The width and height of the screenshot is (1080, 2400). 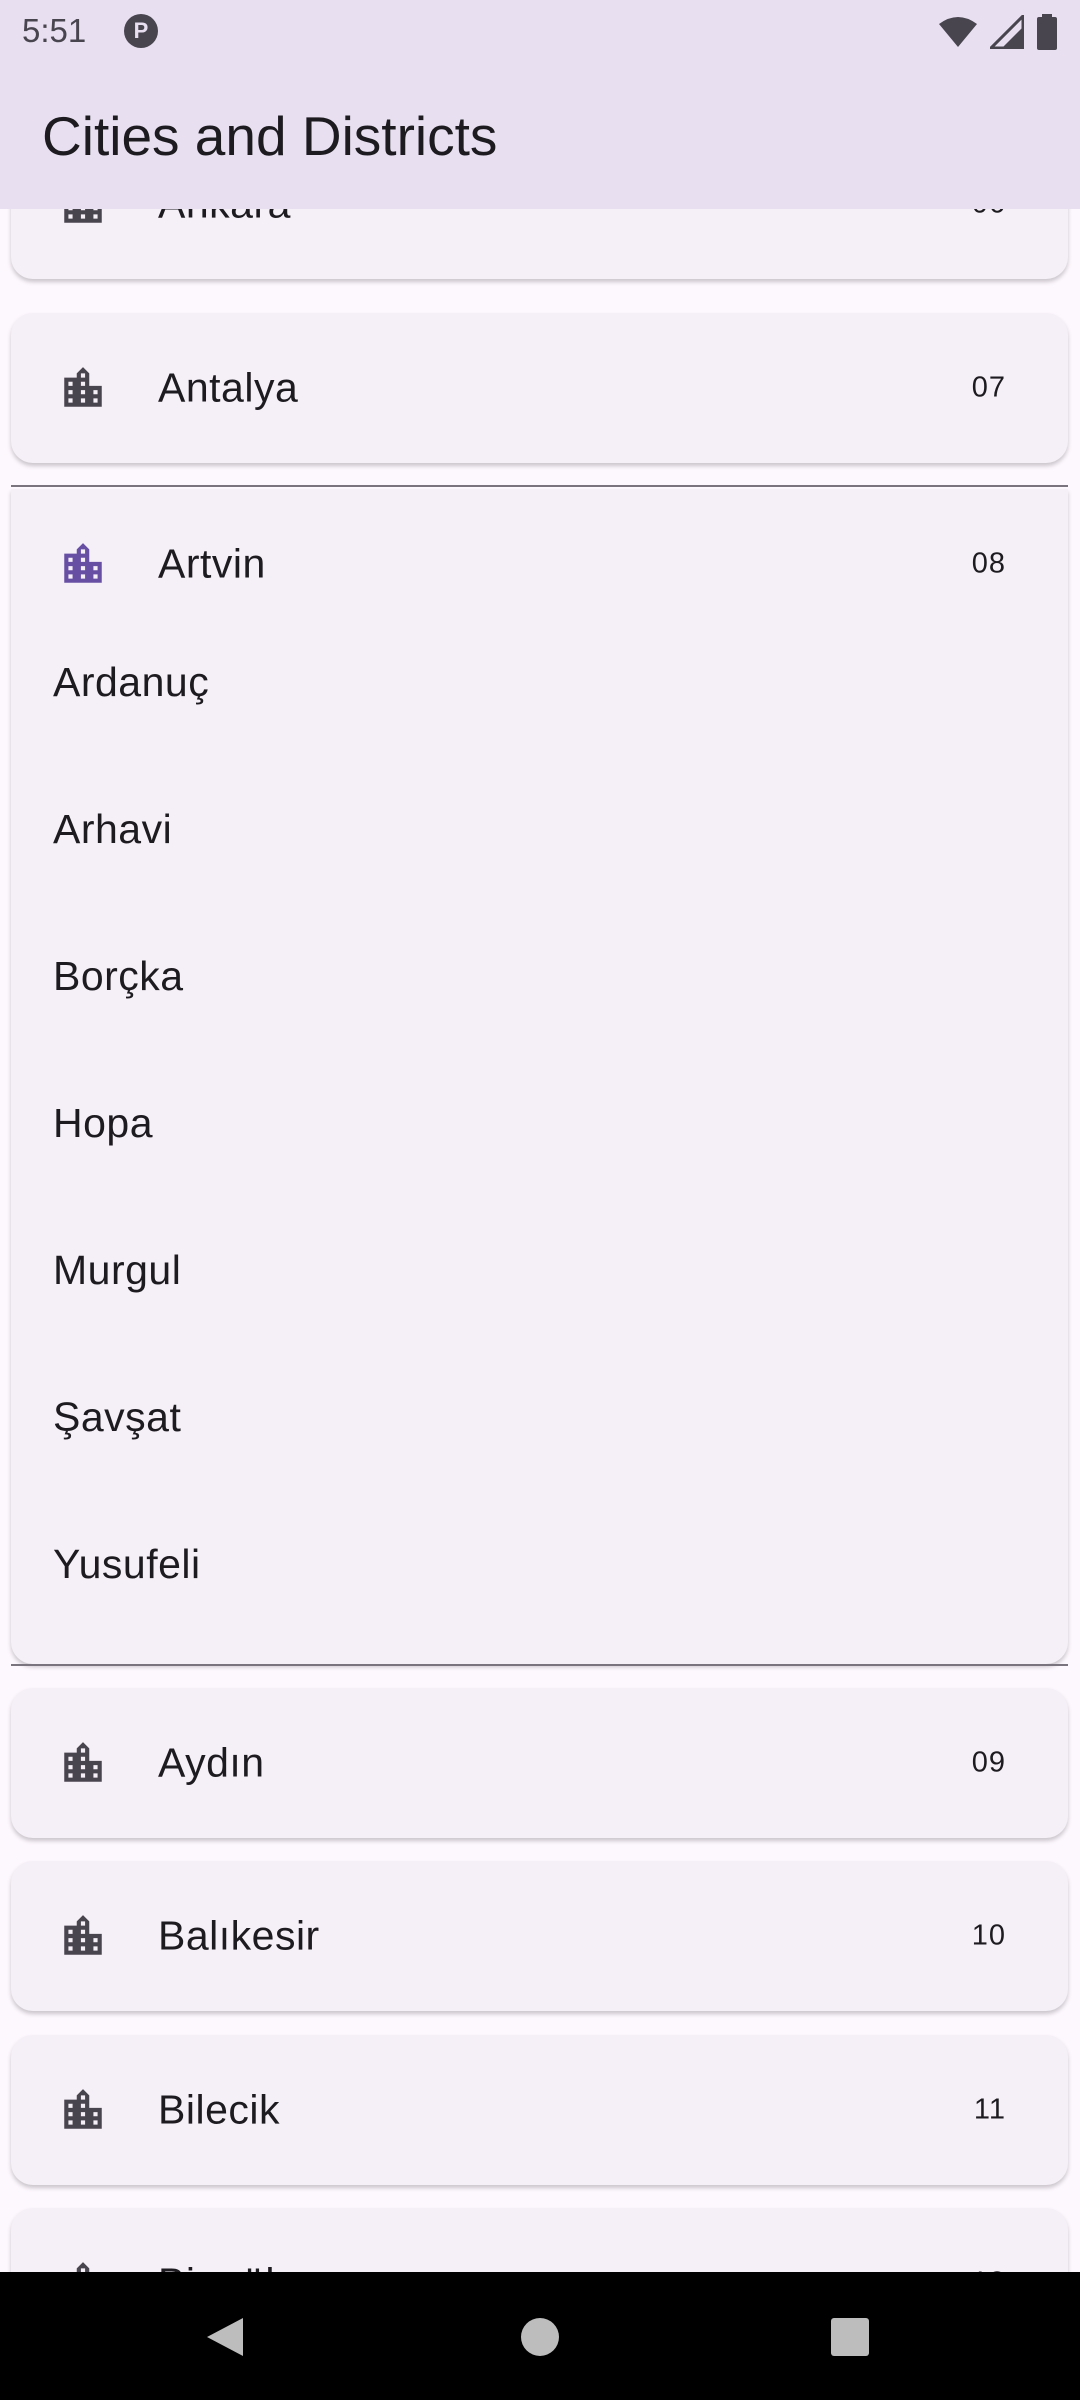 I want to click on district-item: Şavşat, so click(x=117, y=1417).